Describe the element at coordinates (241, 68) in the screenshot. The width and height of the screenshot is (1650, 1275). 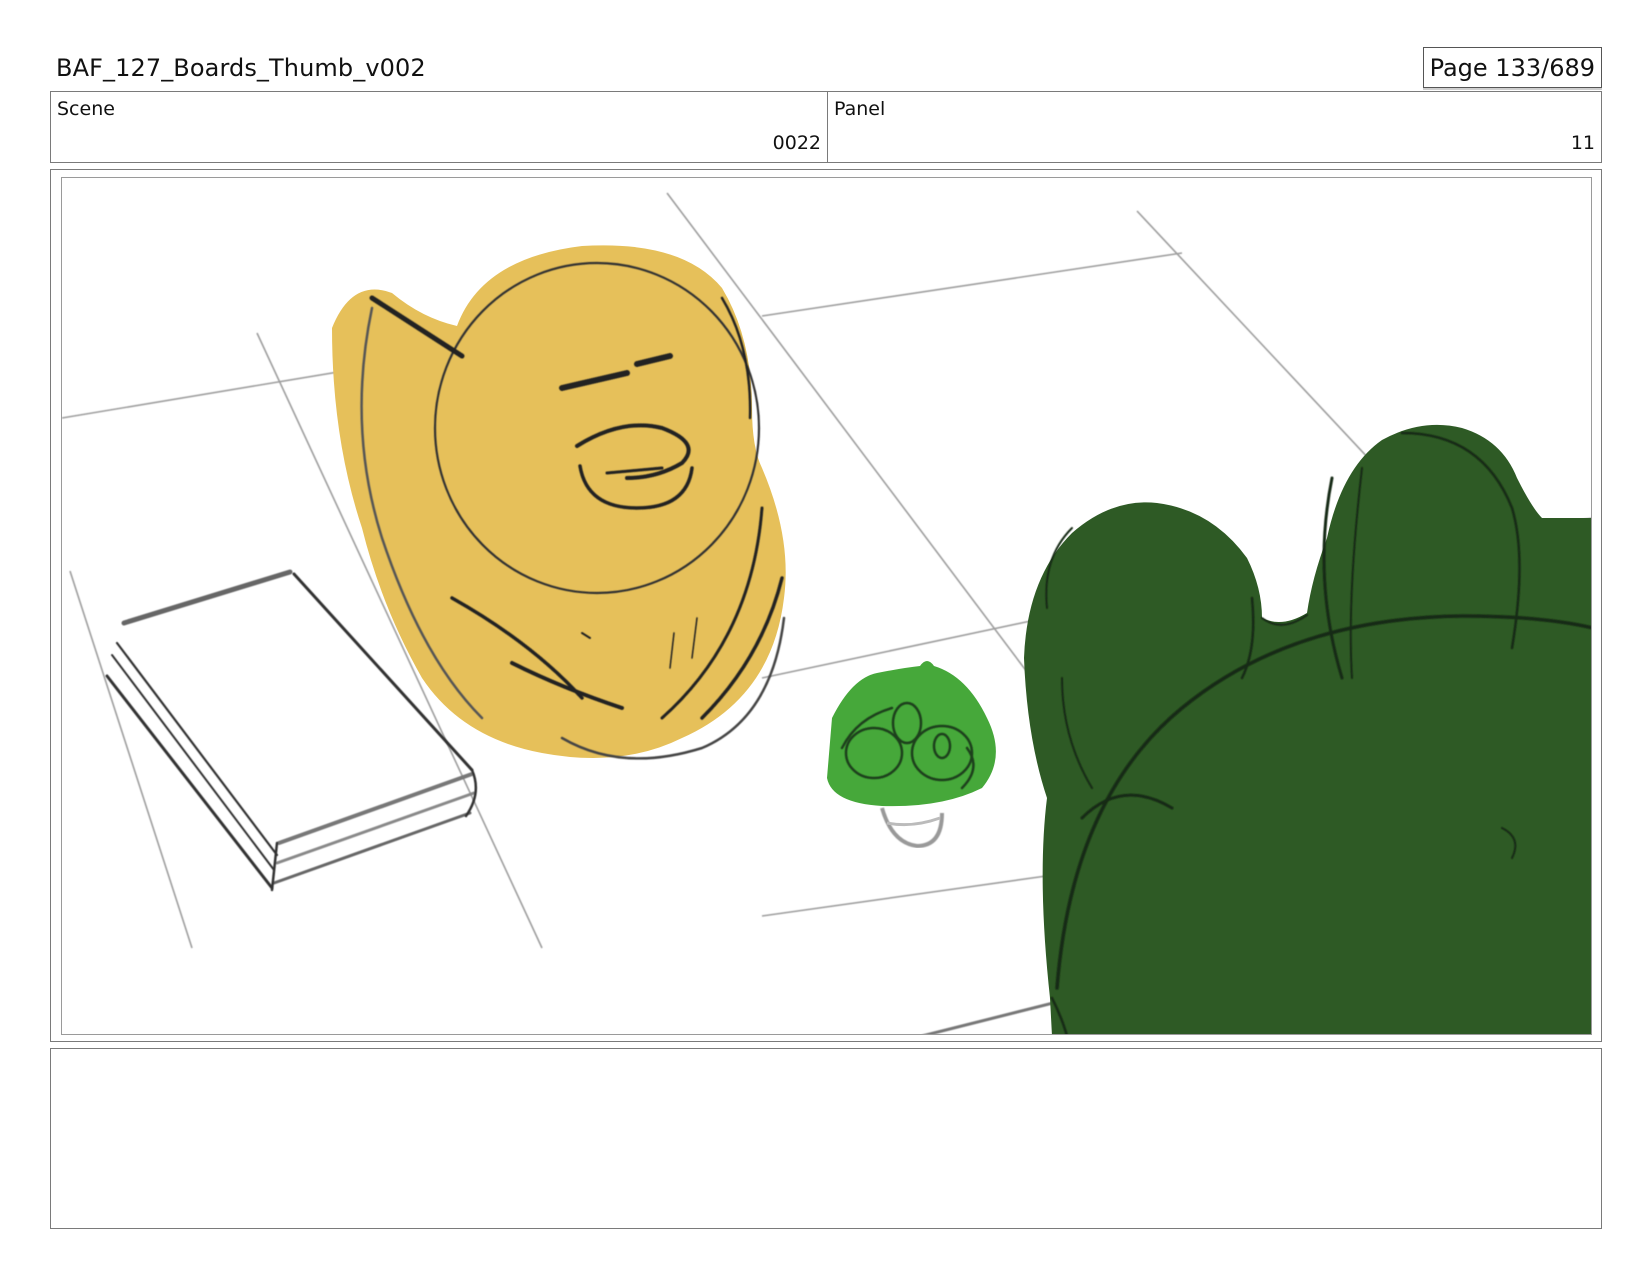
I see `document-title: BAF_127_Boards_Thumb_v002` at that location.